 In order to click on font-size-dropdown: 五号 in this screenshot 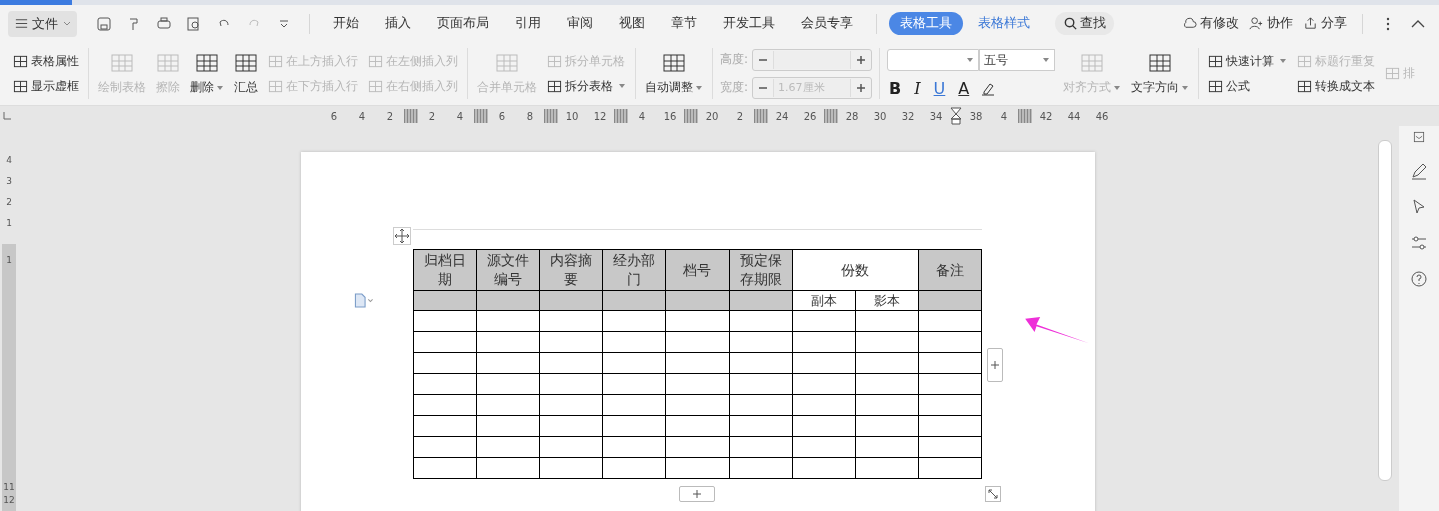, I will do `click(1017, 60)`.